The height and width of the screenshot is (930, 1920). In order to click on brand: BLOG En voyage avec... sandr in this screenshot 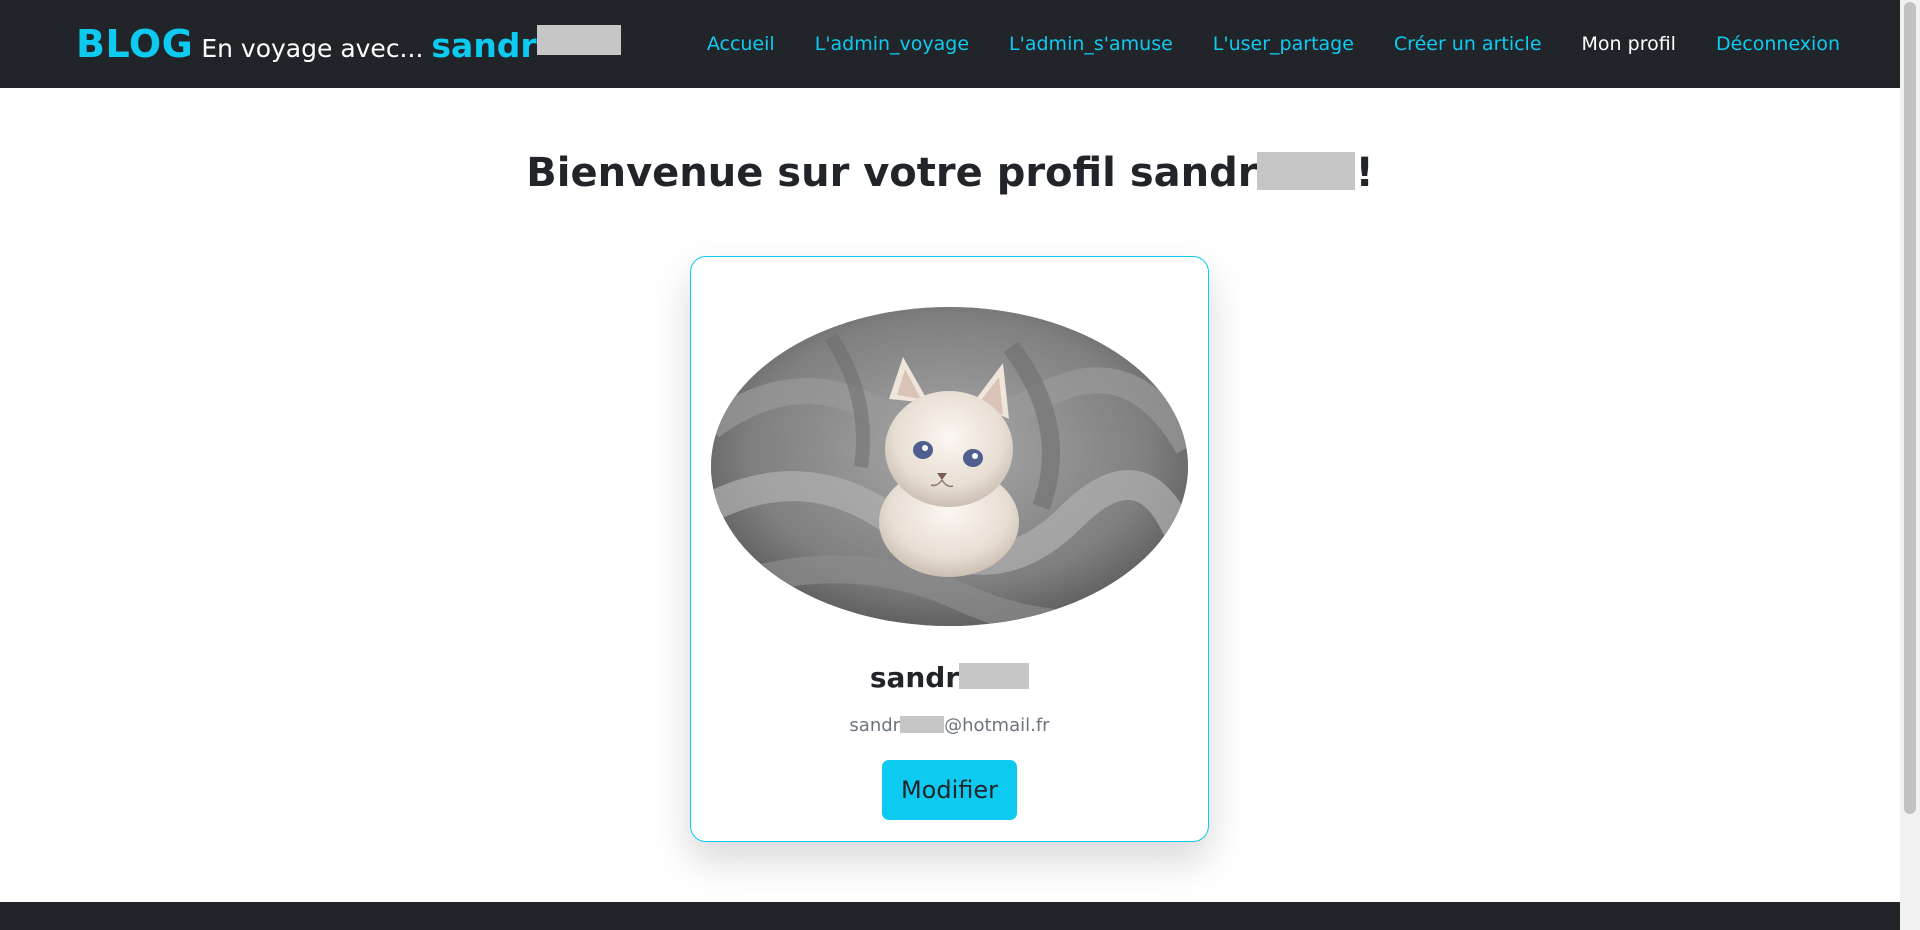, I will do `click(348, 44)`.